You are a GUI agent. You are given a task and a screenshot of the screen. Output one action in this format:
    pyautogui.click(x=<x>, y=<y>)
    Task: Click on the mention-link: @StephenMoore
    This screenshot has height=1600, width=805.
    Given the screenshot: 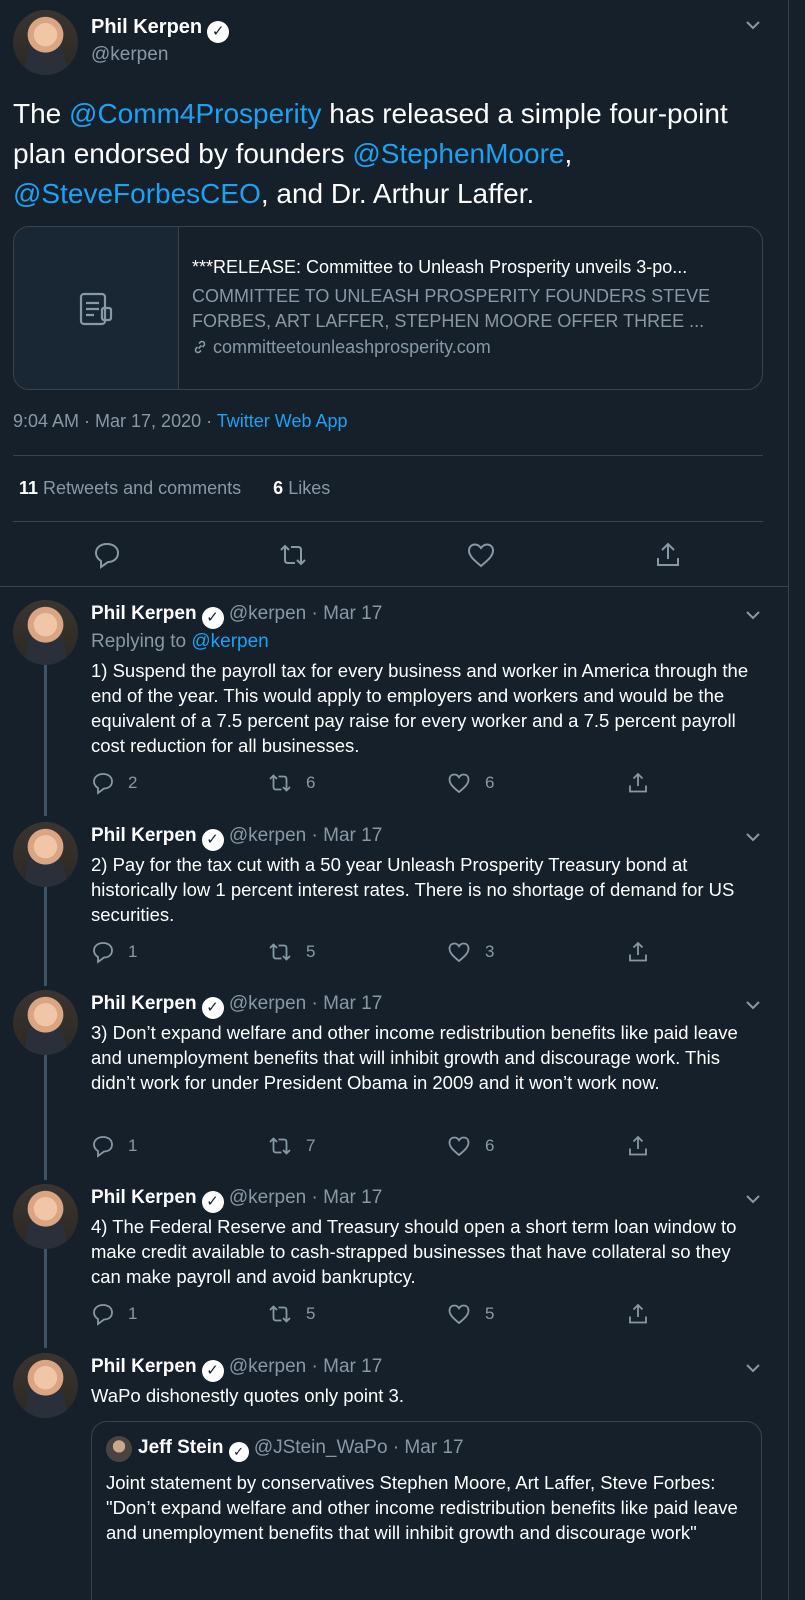 What is the action you would take?
    pyautogui.click(x=458, y=153)
    